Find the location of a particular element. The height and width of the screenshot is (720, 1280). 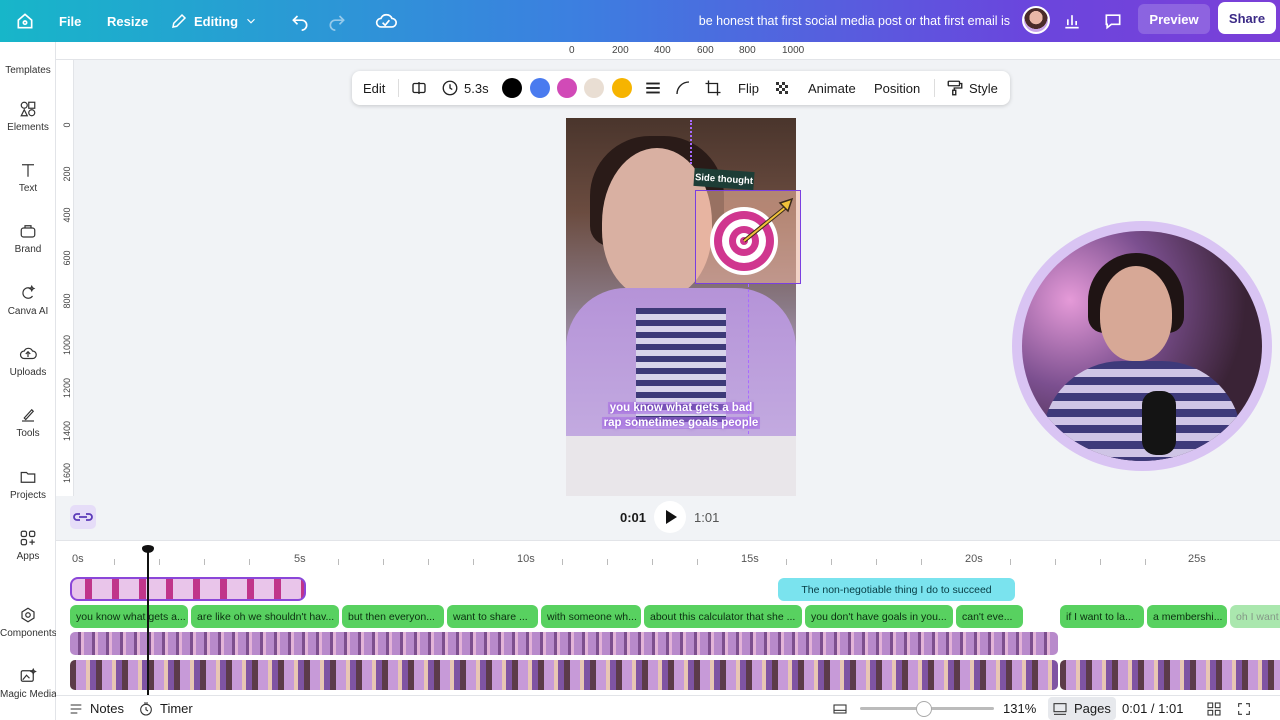

sidebar-item-components: Components is located at coordinates (28, 626).